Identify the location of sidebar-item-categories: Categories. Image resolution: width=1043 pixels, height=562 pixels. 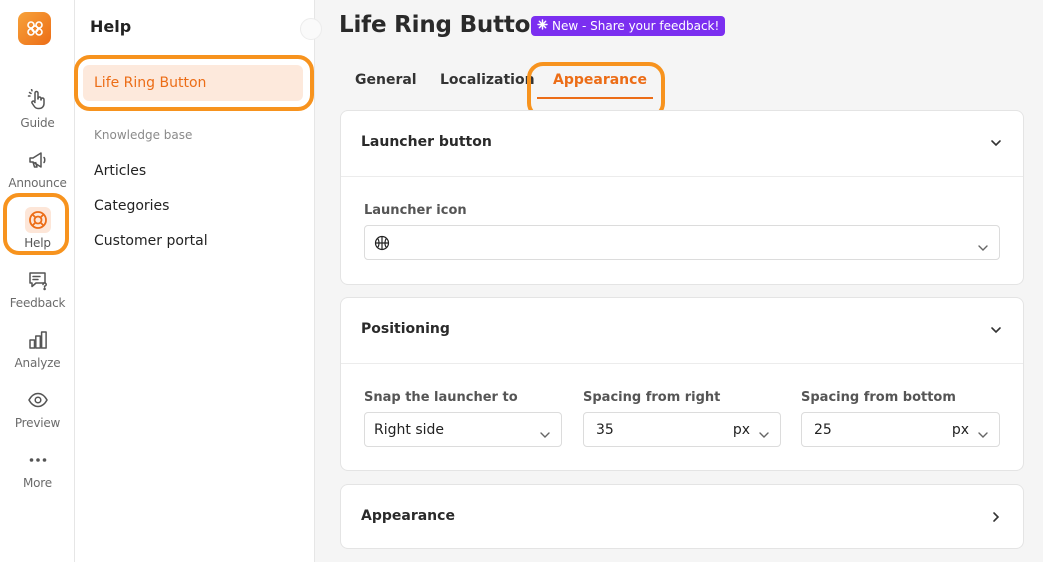
(131, 206).